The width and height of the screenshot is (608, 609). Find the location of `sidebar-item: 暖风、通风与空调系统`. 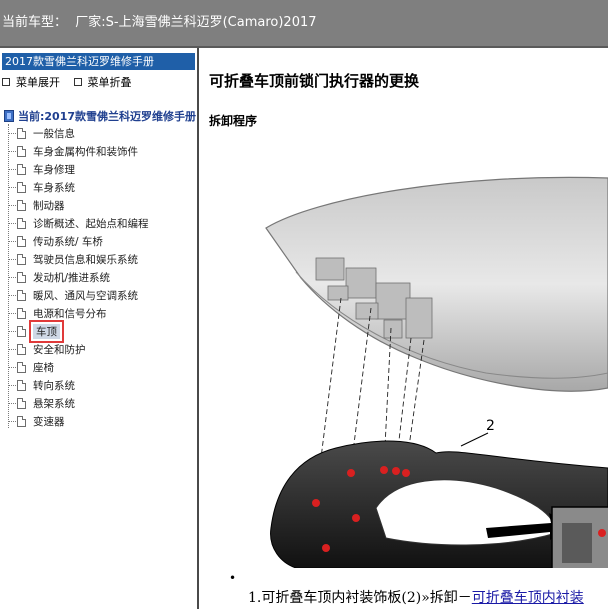

sidebar-item: 暖风、通风与空调系统 is located at coordinates (73, 295).